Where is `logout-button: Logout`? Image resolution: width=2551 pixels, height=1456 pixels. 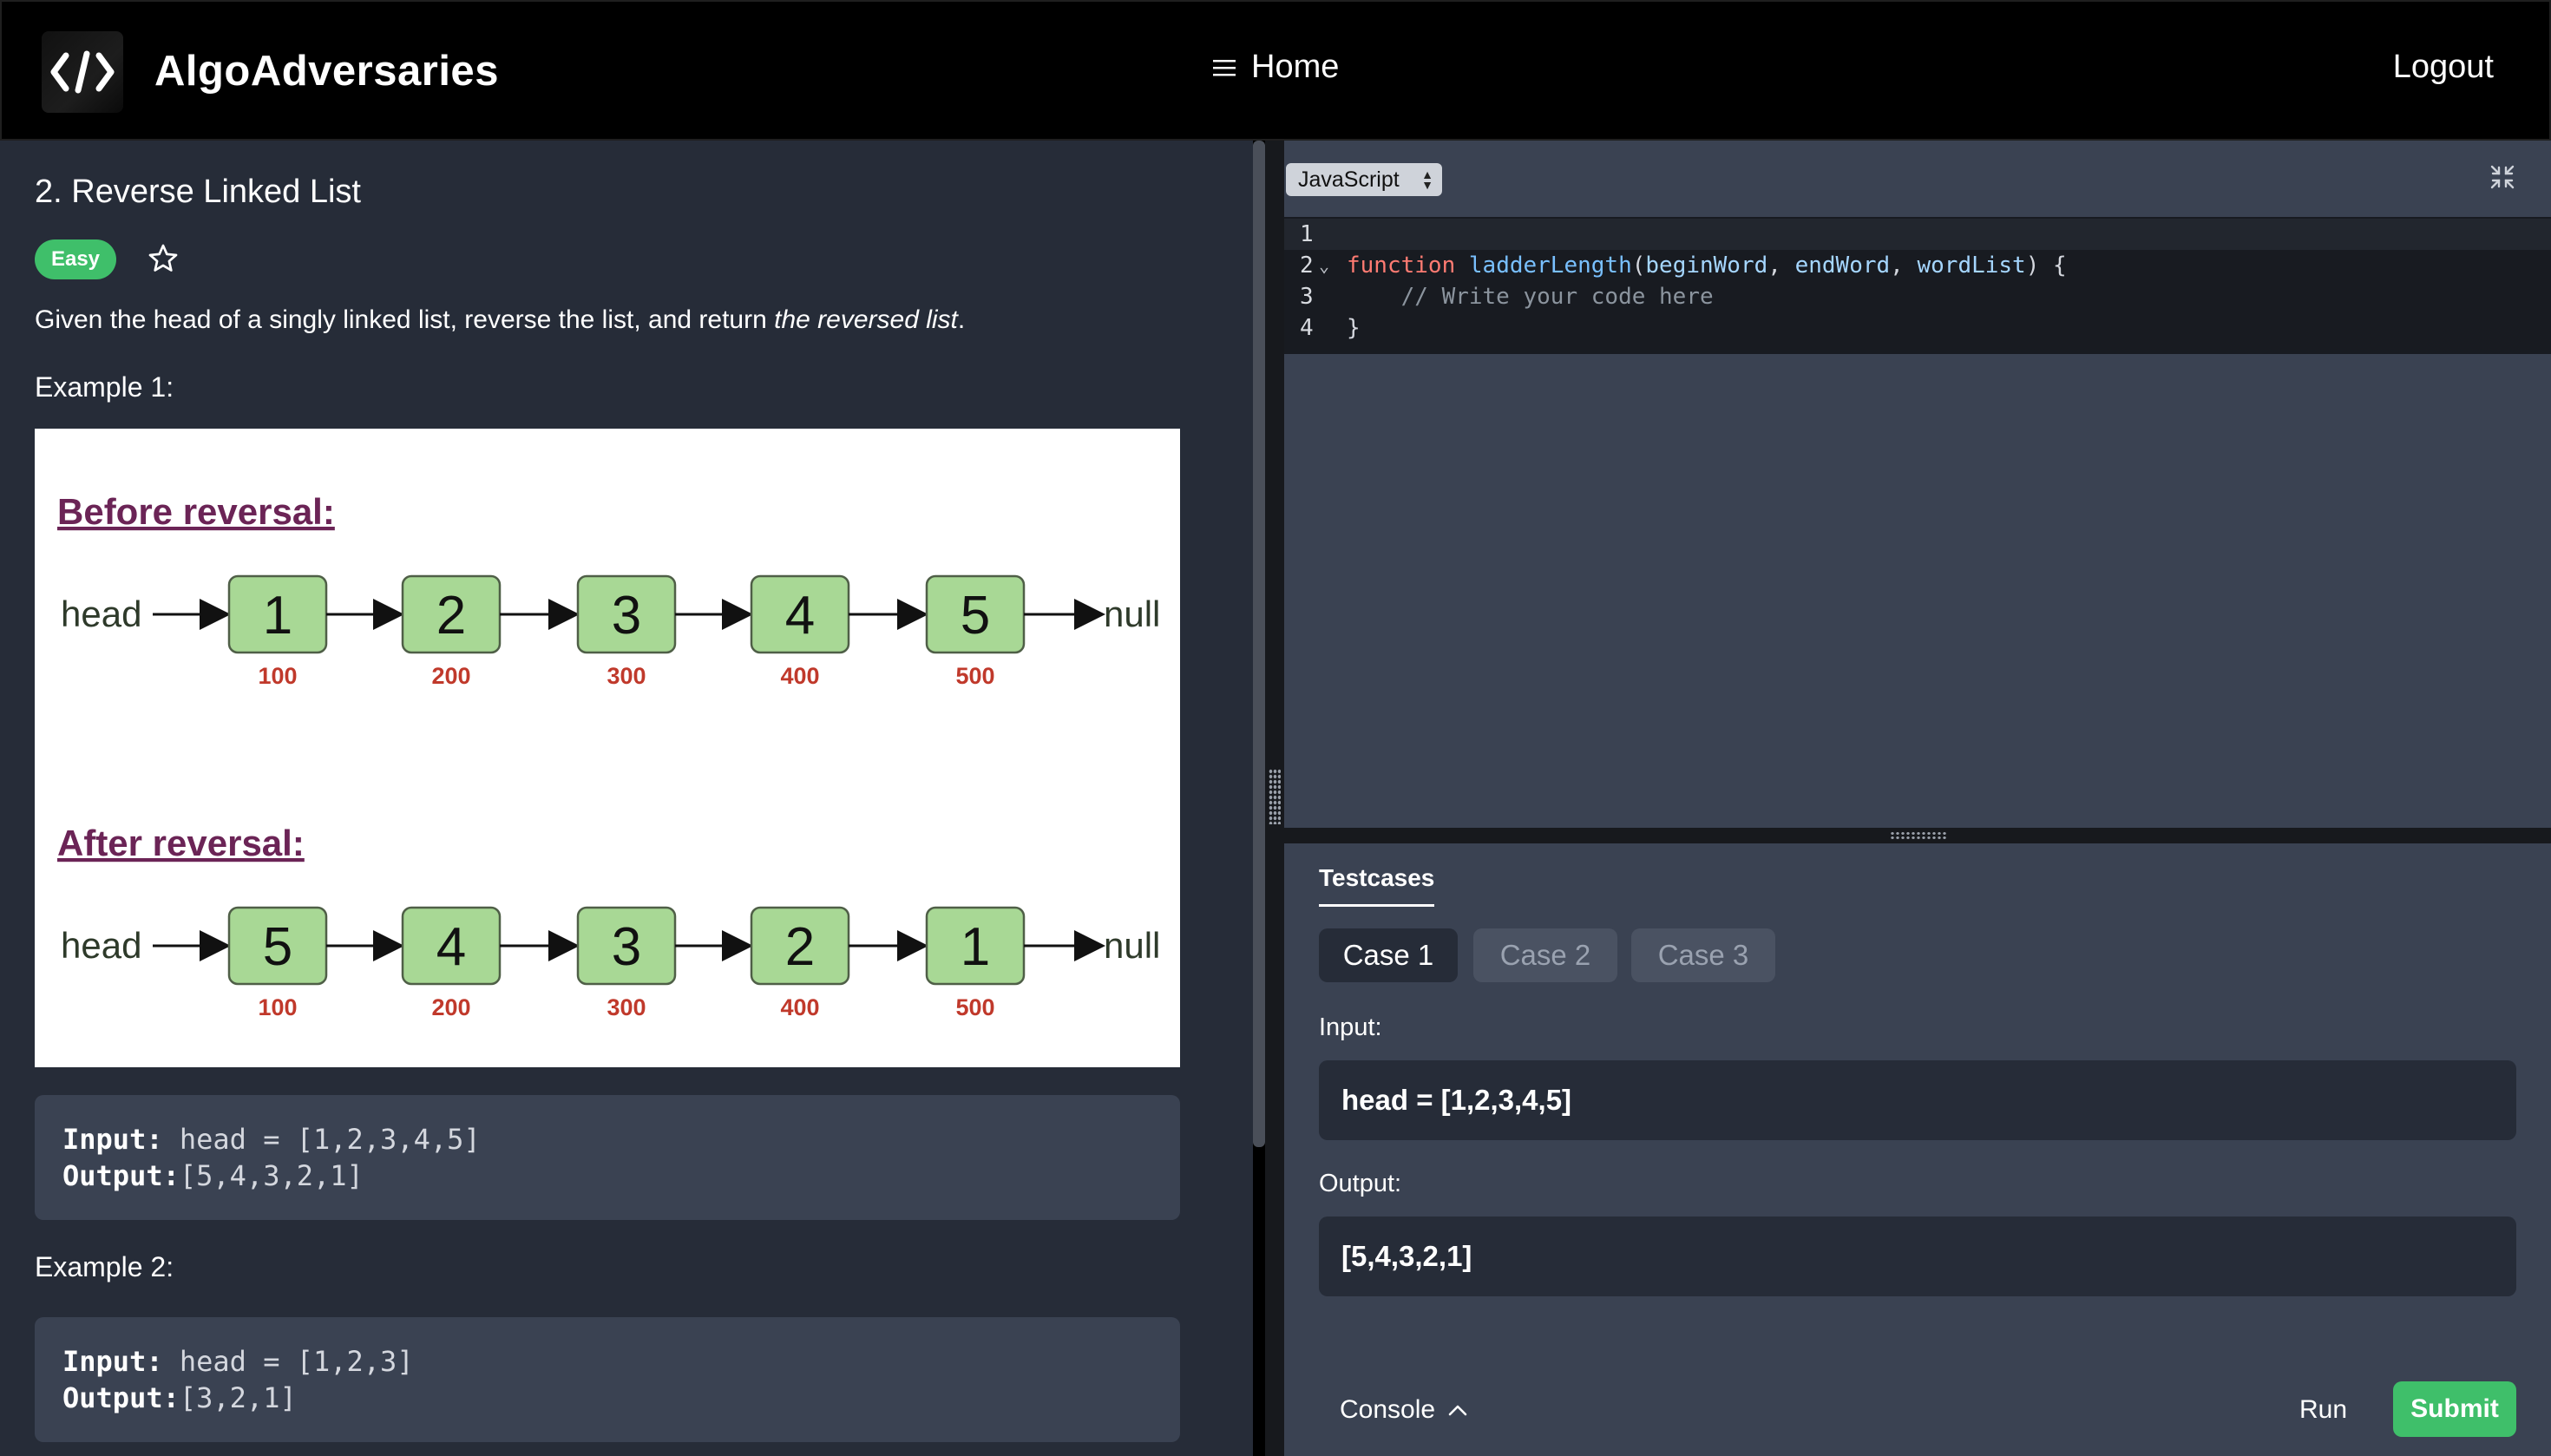
logout-button: Logout is located at coordinates (2443, 67).